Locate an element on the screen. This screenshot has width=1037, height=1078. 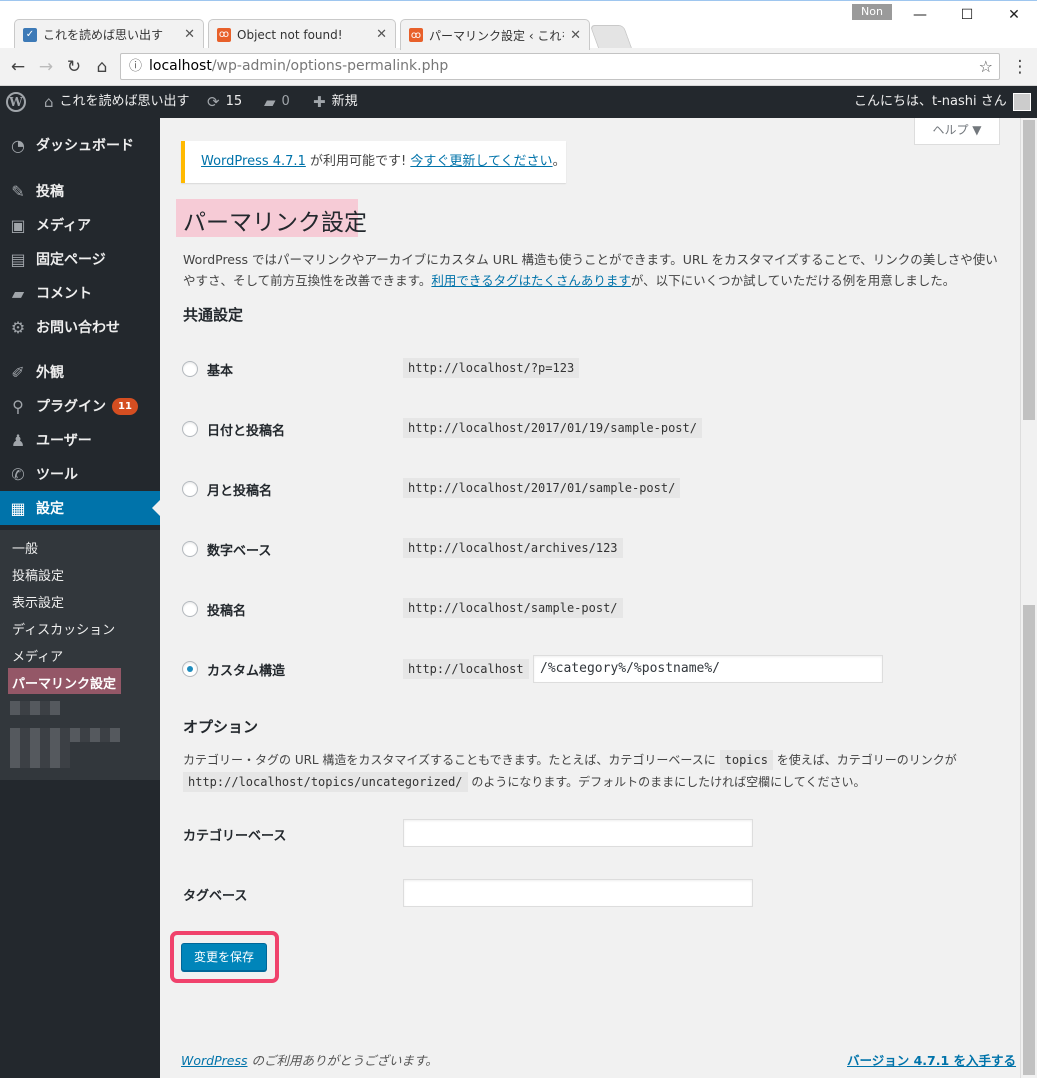
custom-structure-input: /%category%/%postname%/ is located at coordinates (708, 669).